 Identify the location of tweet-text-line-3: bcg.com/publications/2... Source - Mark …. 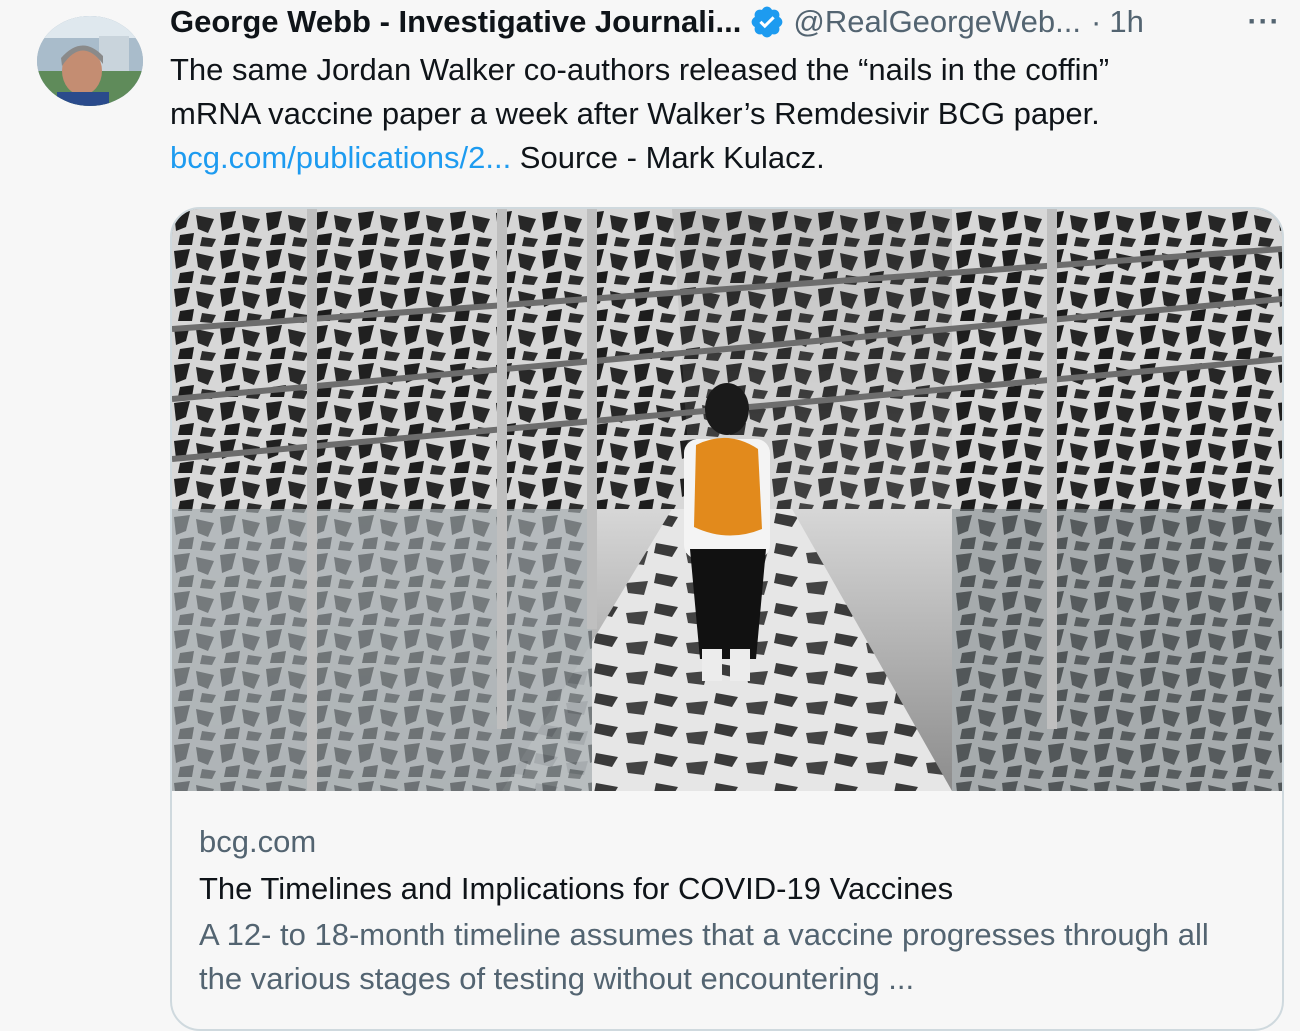
(720, 158).